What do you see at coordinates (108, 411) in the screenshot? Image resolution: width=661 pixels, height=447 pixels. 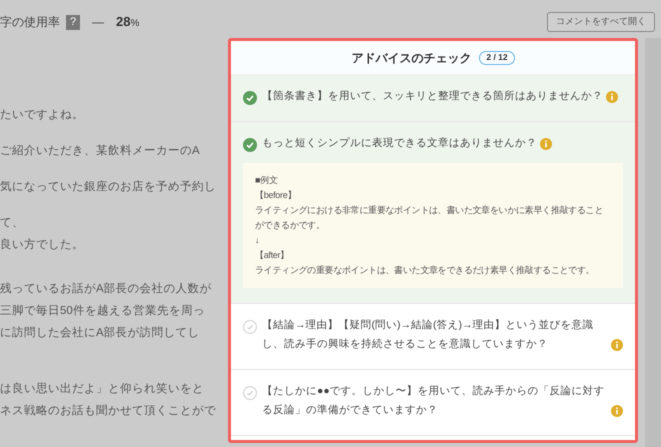 I see `article-text-line: ネス戦略のお話も聞かせて頂くことがで` at bounding box center [108, 411].